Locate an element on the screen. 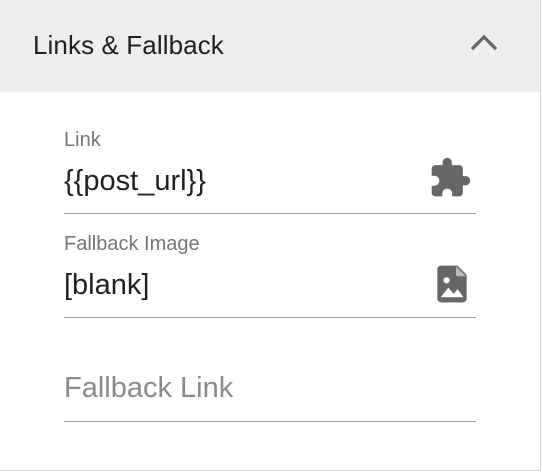 This screenshot has width=542, height=472. fallback-link-field is located at coordinates (270, 387).